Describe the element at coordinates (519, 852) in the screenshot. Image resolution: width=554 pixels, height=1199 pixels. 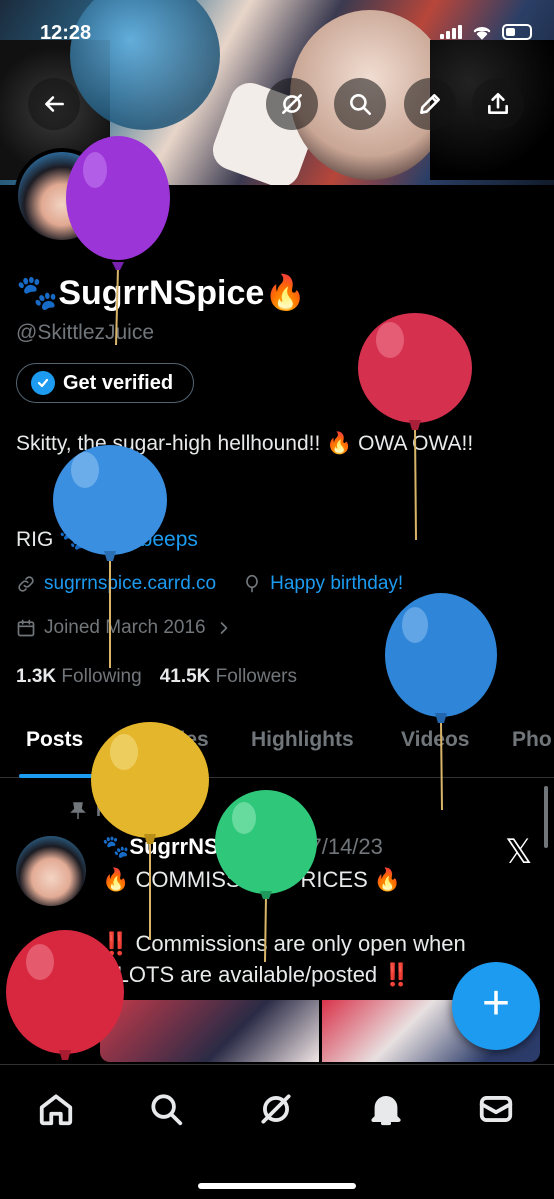
I see `x-logo-icon: 𝕏` at that location.